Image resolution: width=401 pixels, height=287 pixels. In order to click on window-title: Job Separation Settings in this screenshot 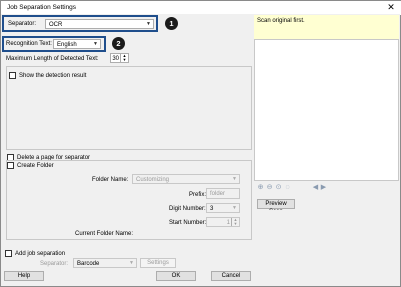, I will do `click(42, 7)`.